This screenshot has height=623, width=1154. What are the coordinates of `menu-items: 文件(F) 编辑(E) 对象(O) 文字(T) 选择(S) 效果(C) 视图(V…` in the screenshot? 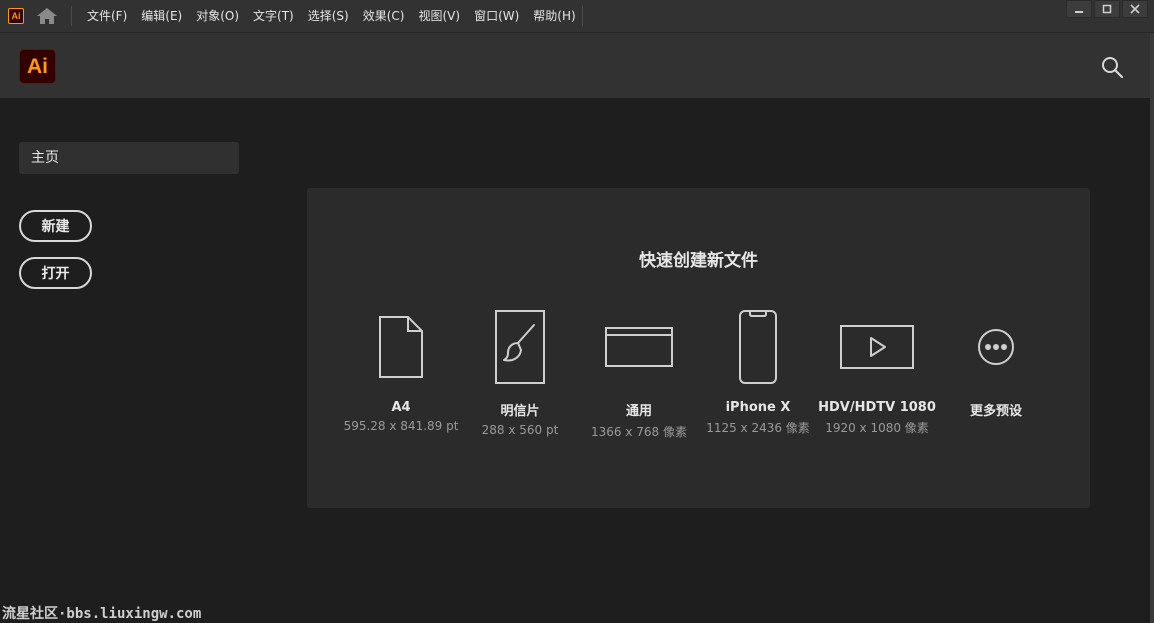 It's located at (331, 16).